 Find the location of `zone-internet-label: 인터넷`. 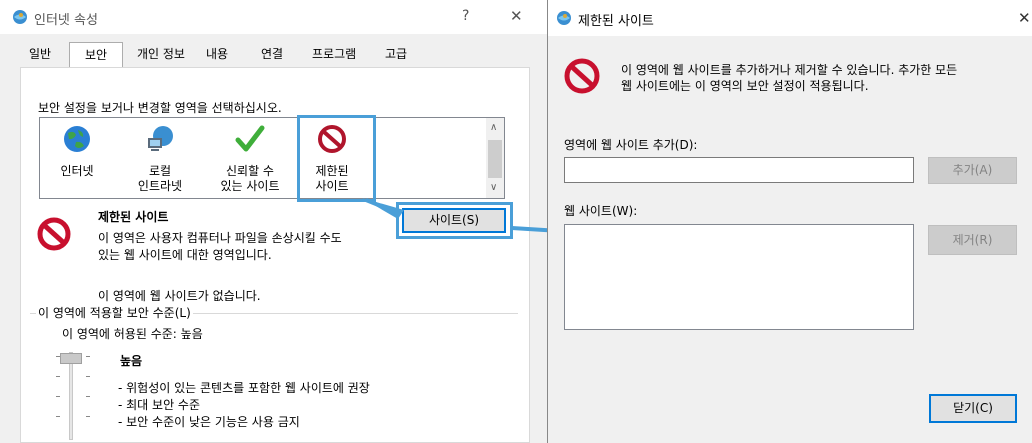

zone-internet-label: 인터넷 is located at coordinates (77, 171).